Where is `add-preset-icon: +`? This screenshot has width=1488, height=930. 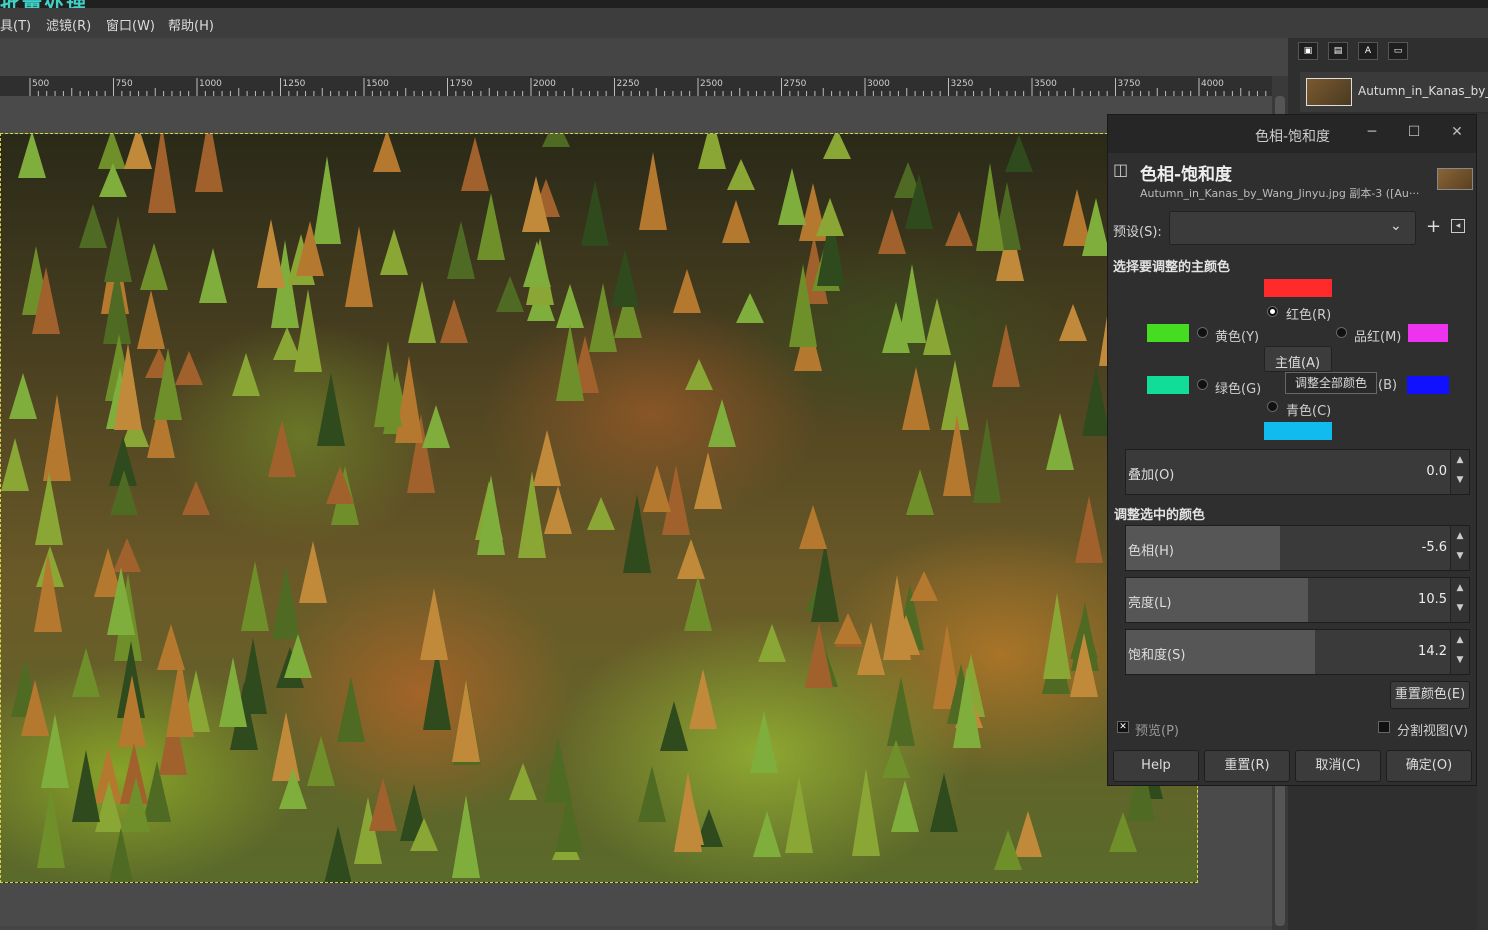 add-preset-icon: + is located at coordinates (1433, 226).